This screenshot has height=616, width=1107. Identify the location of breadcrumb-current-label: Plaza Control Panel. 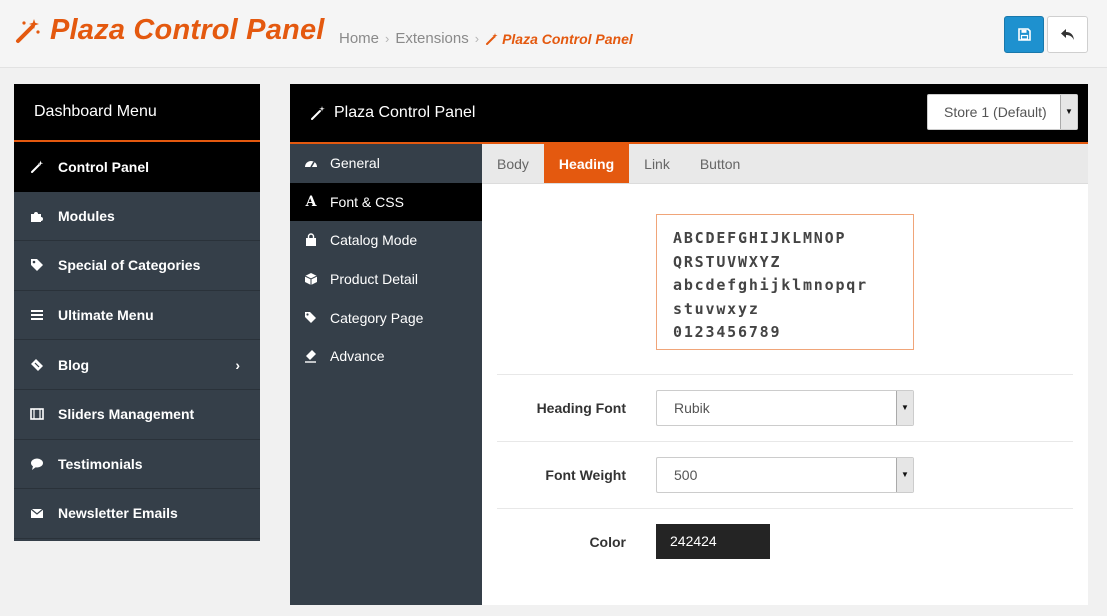
(567, 38).